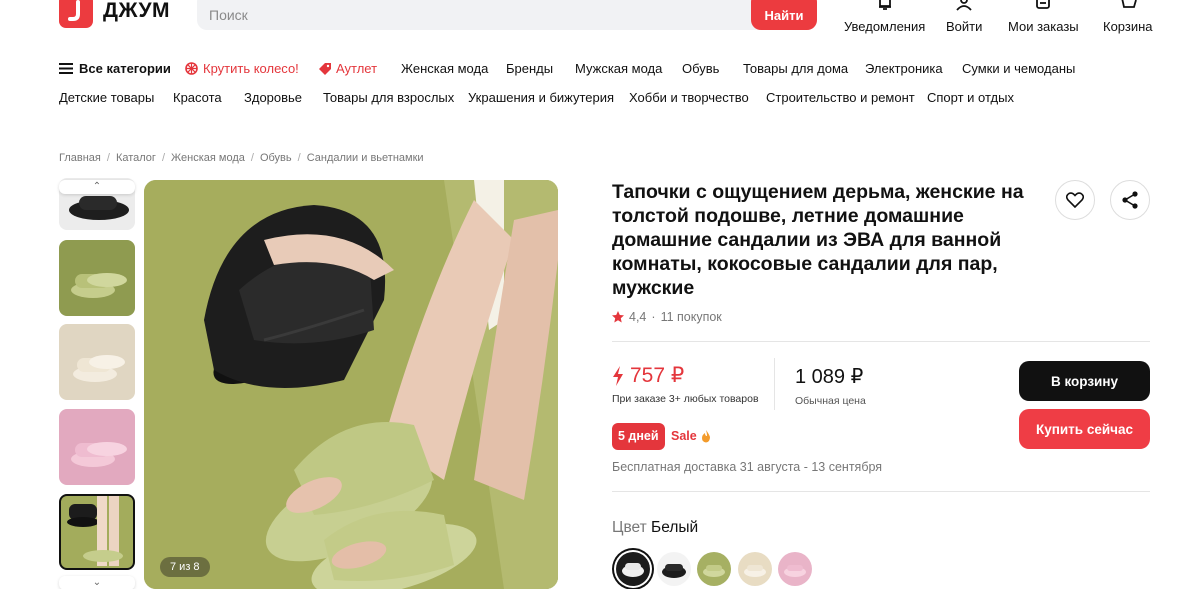 The height and width of the screenshot is (589, 1200). What do you see at coordinates (795, 68) in the screenshot?
I see `category-link: Товары для дома` at bounding box center [795, 68].